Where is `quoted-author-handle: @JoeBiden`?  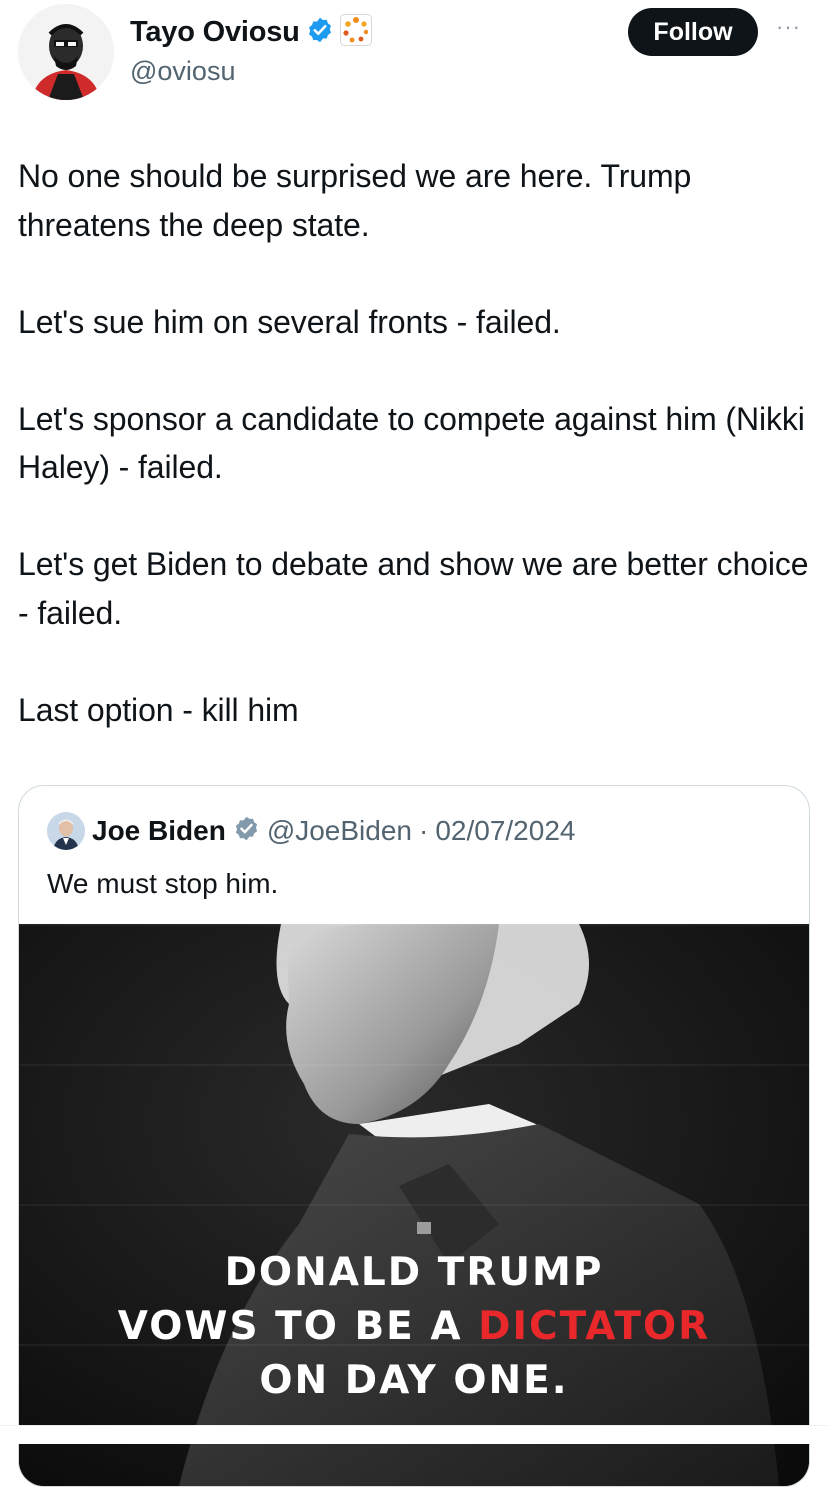
quoted-author-handle: @JoeBiden is located at coordinates (339, 831).